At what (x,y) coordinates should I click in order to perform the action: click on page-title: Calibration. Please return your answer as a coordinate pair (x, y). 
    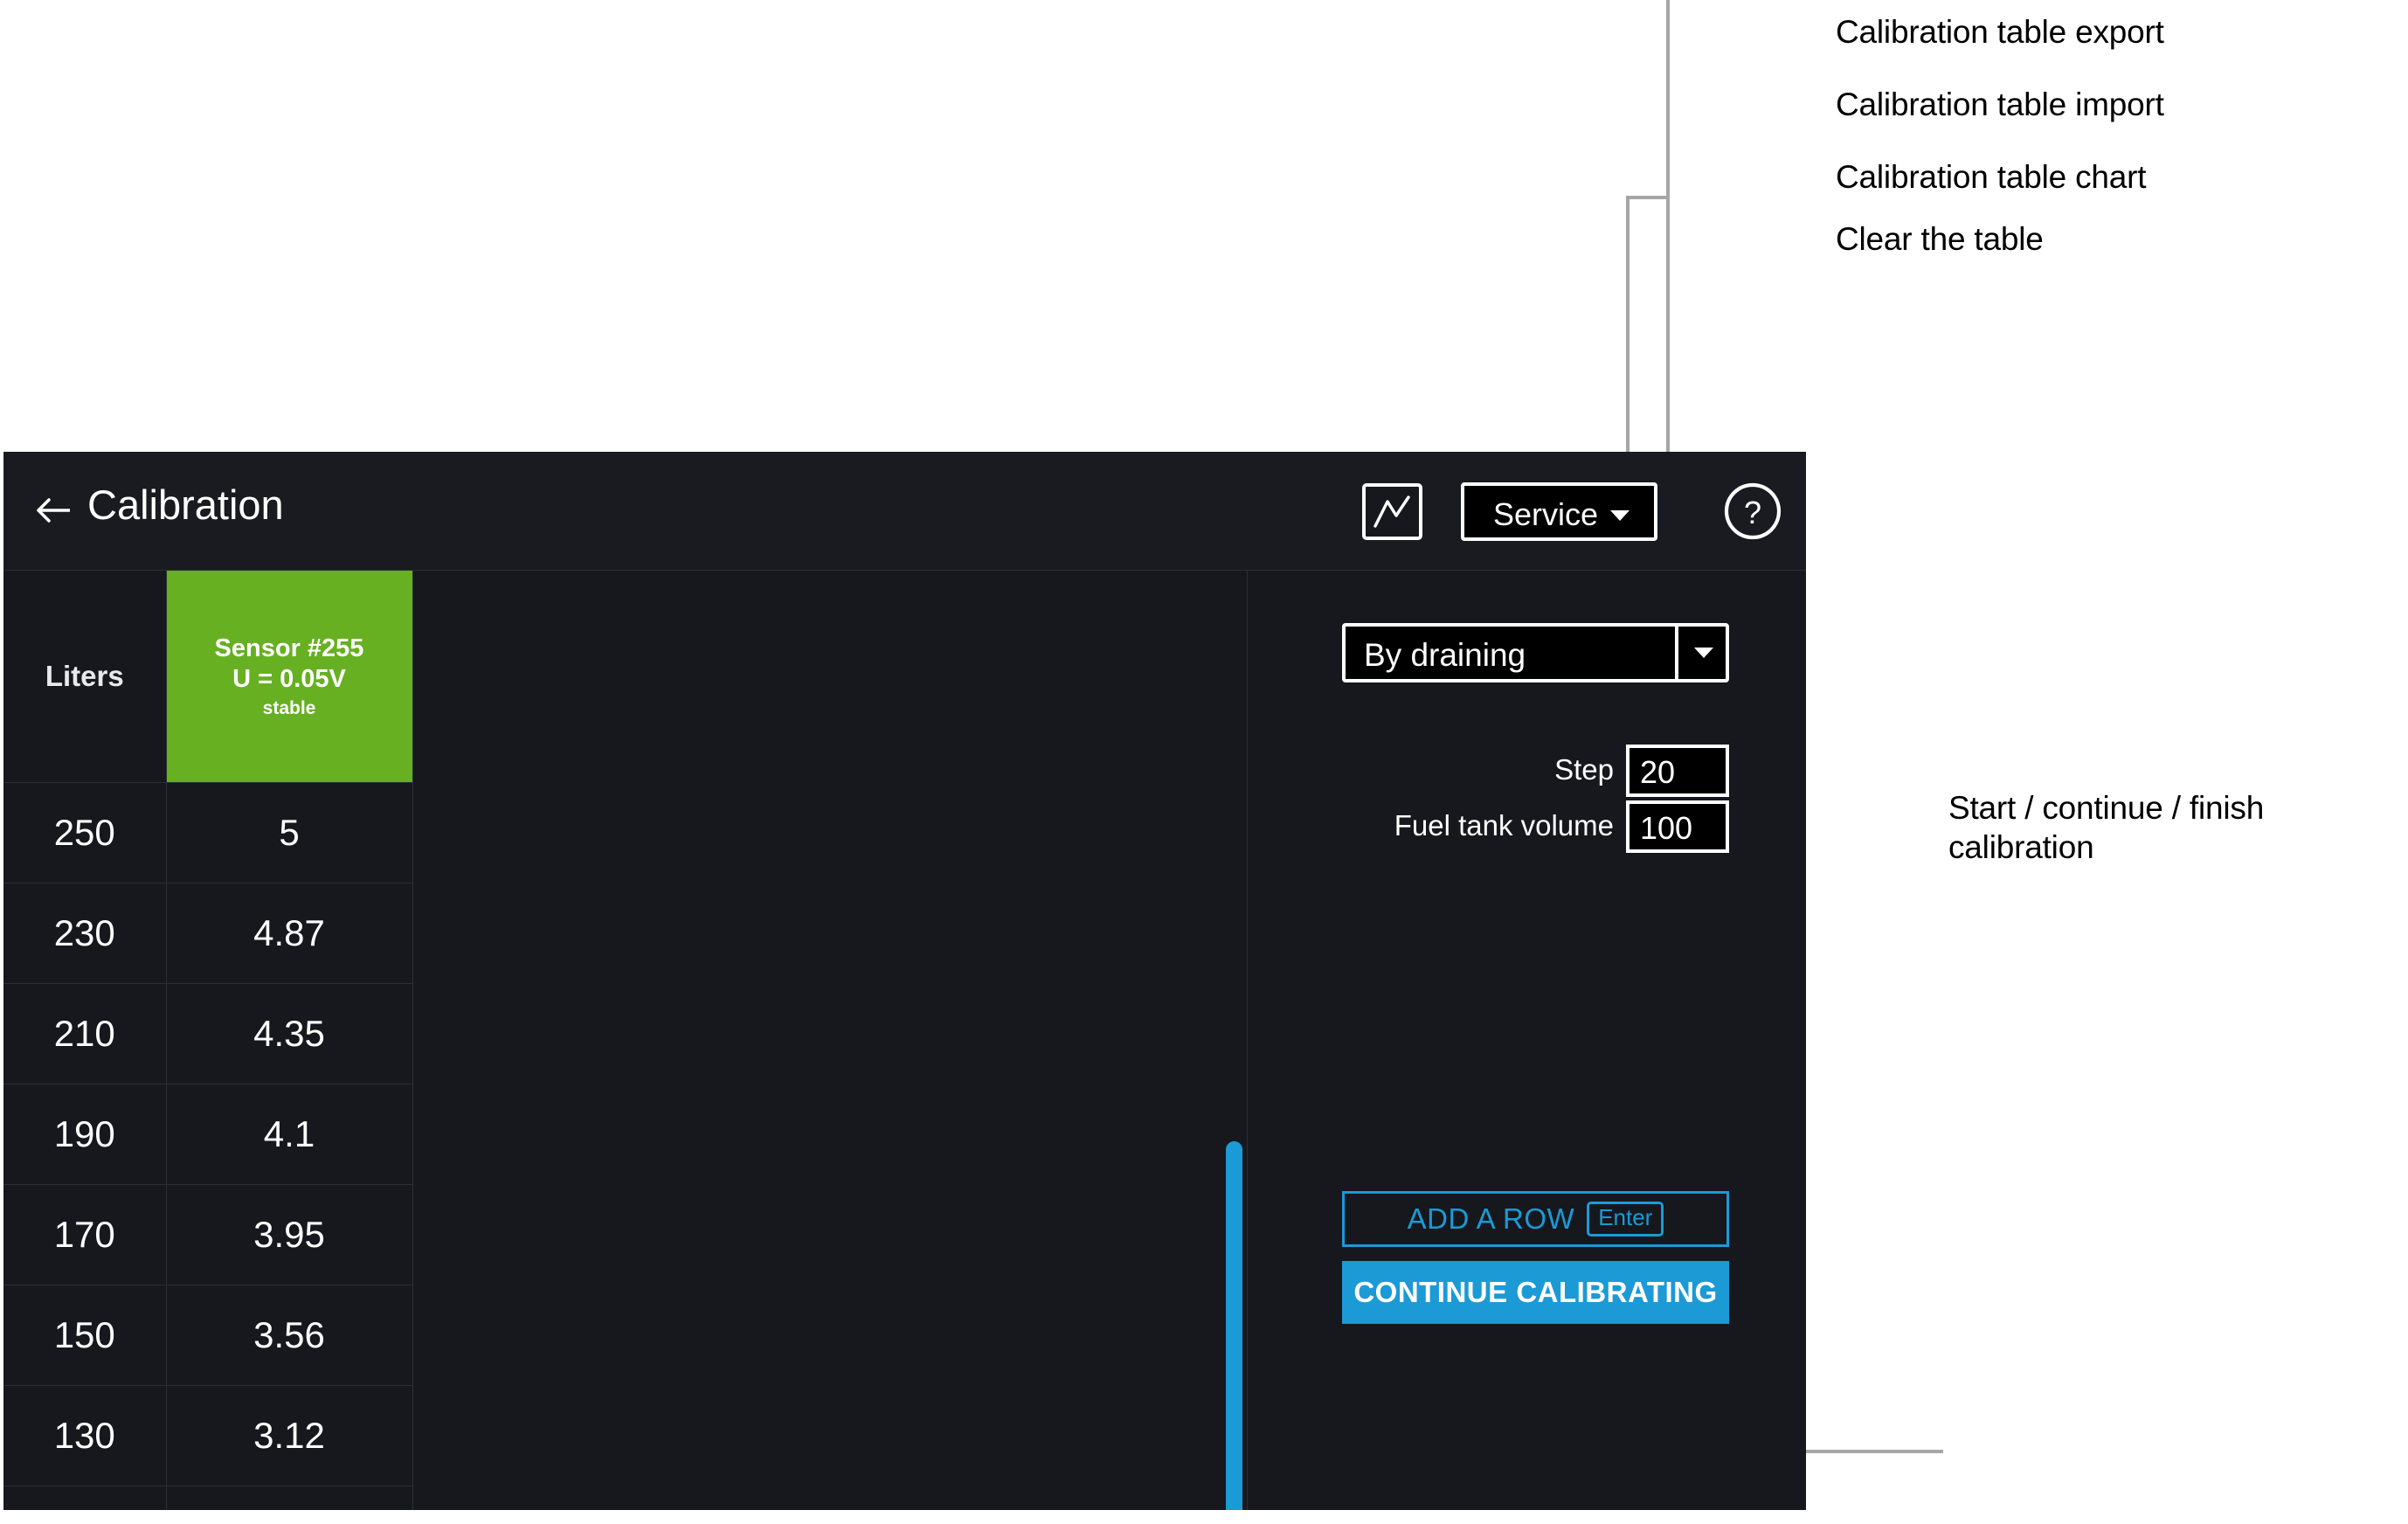
    Looking at the image, I should click on (185, 505).